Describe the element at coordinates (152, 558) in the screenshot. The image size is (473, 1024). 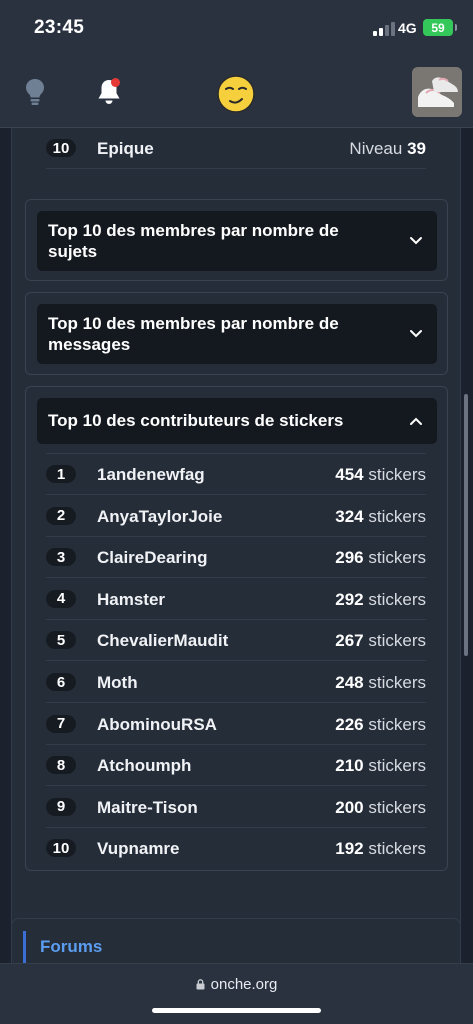
I see `member-name: ClaireDearing` at that location.